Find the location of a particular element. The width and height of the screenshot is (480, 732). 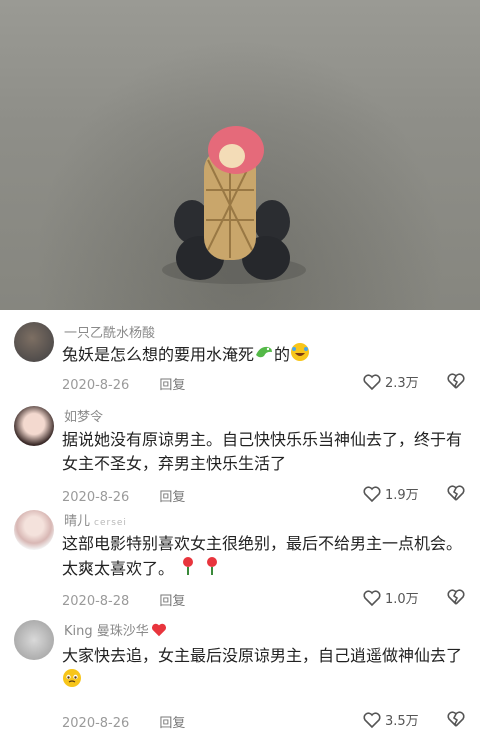

comment-username: King 曼珠沙华 is located at coordinates (115, 630).